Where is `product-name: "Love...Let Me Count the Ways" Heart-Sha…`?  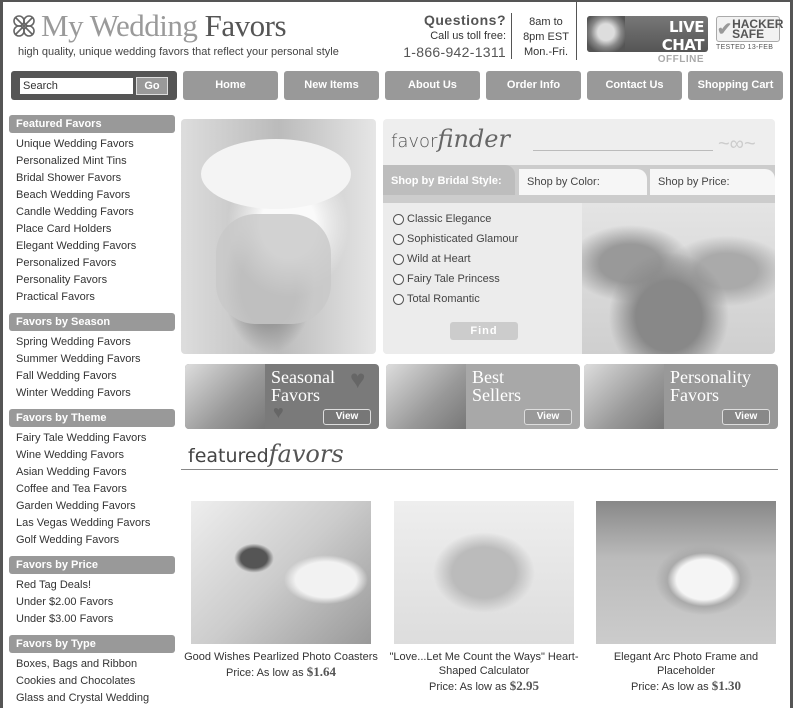
product-name: "Love...Let Me Count the Ways" Heart-Sha… is located at coordinates (484, 664).